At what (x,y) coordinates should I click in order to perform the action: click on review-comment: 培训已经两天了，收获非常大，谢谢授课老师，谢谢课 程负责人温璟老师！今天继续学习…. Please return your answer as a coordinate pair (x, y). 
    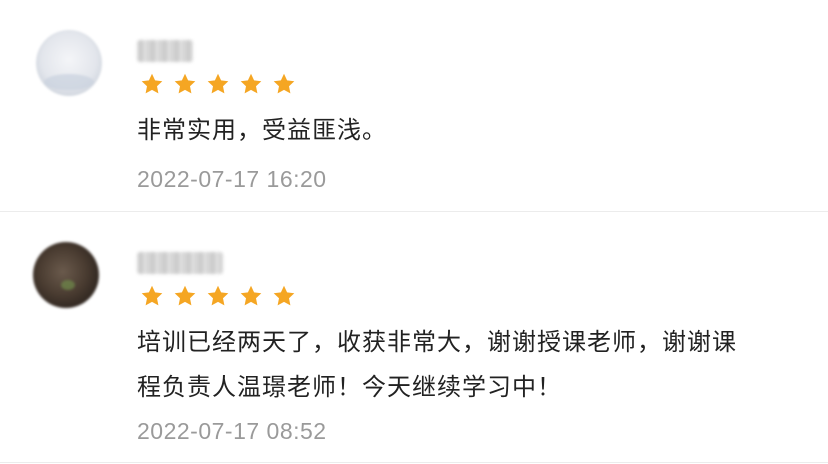
    Looking at the image, I should click on (437, 364).